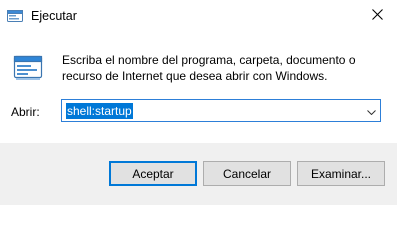 This screenshot has width=397, height=240. I want to click on chevron-down-icon, so click(371, 111).